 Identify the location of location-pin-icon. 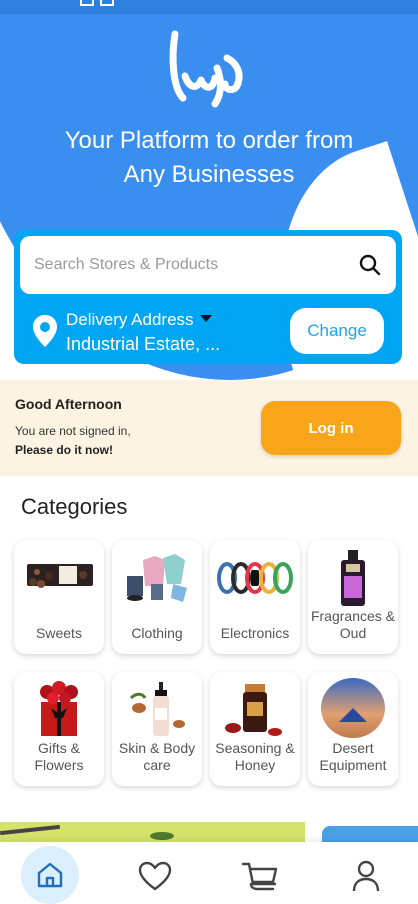
(45, 331).